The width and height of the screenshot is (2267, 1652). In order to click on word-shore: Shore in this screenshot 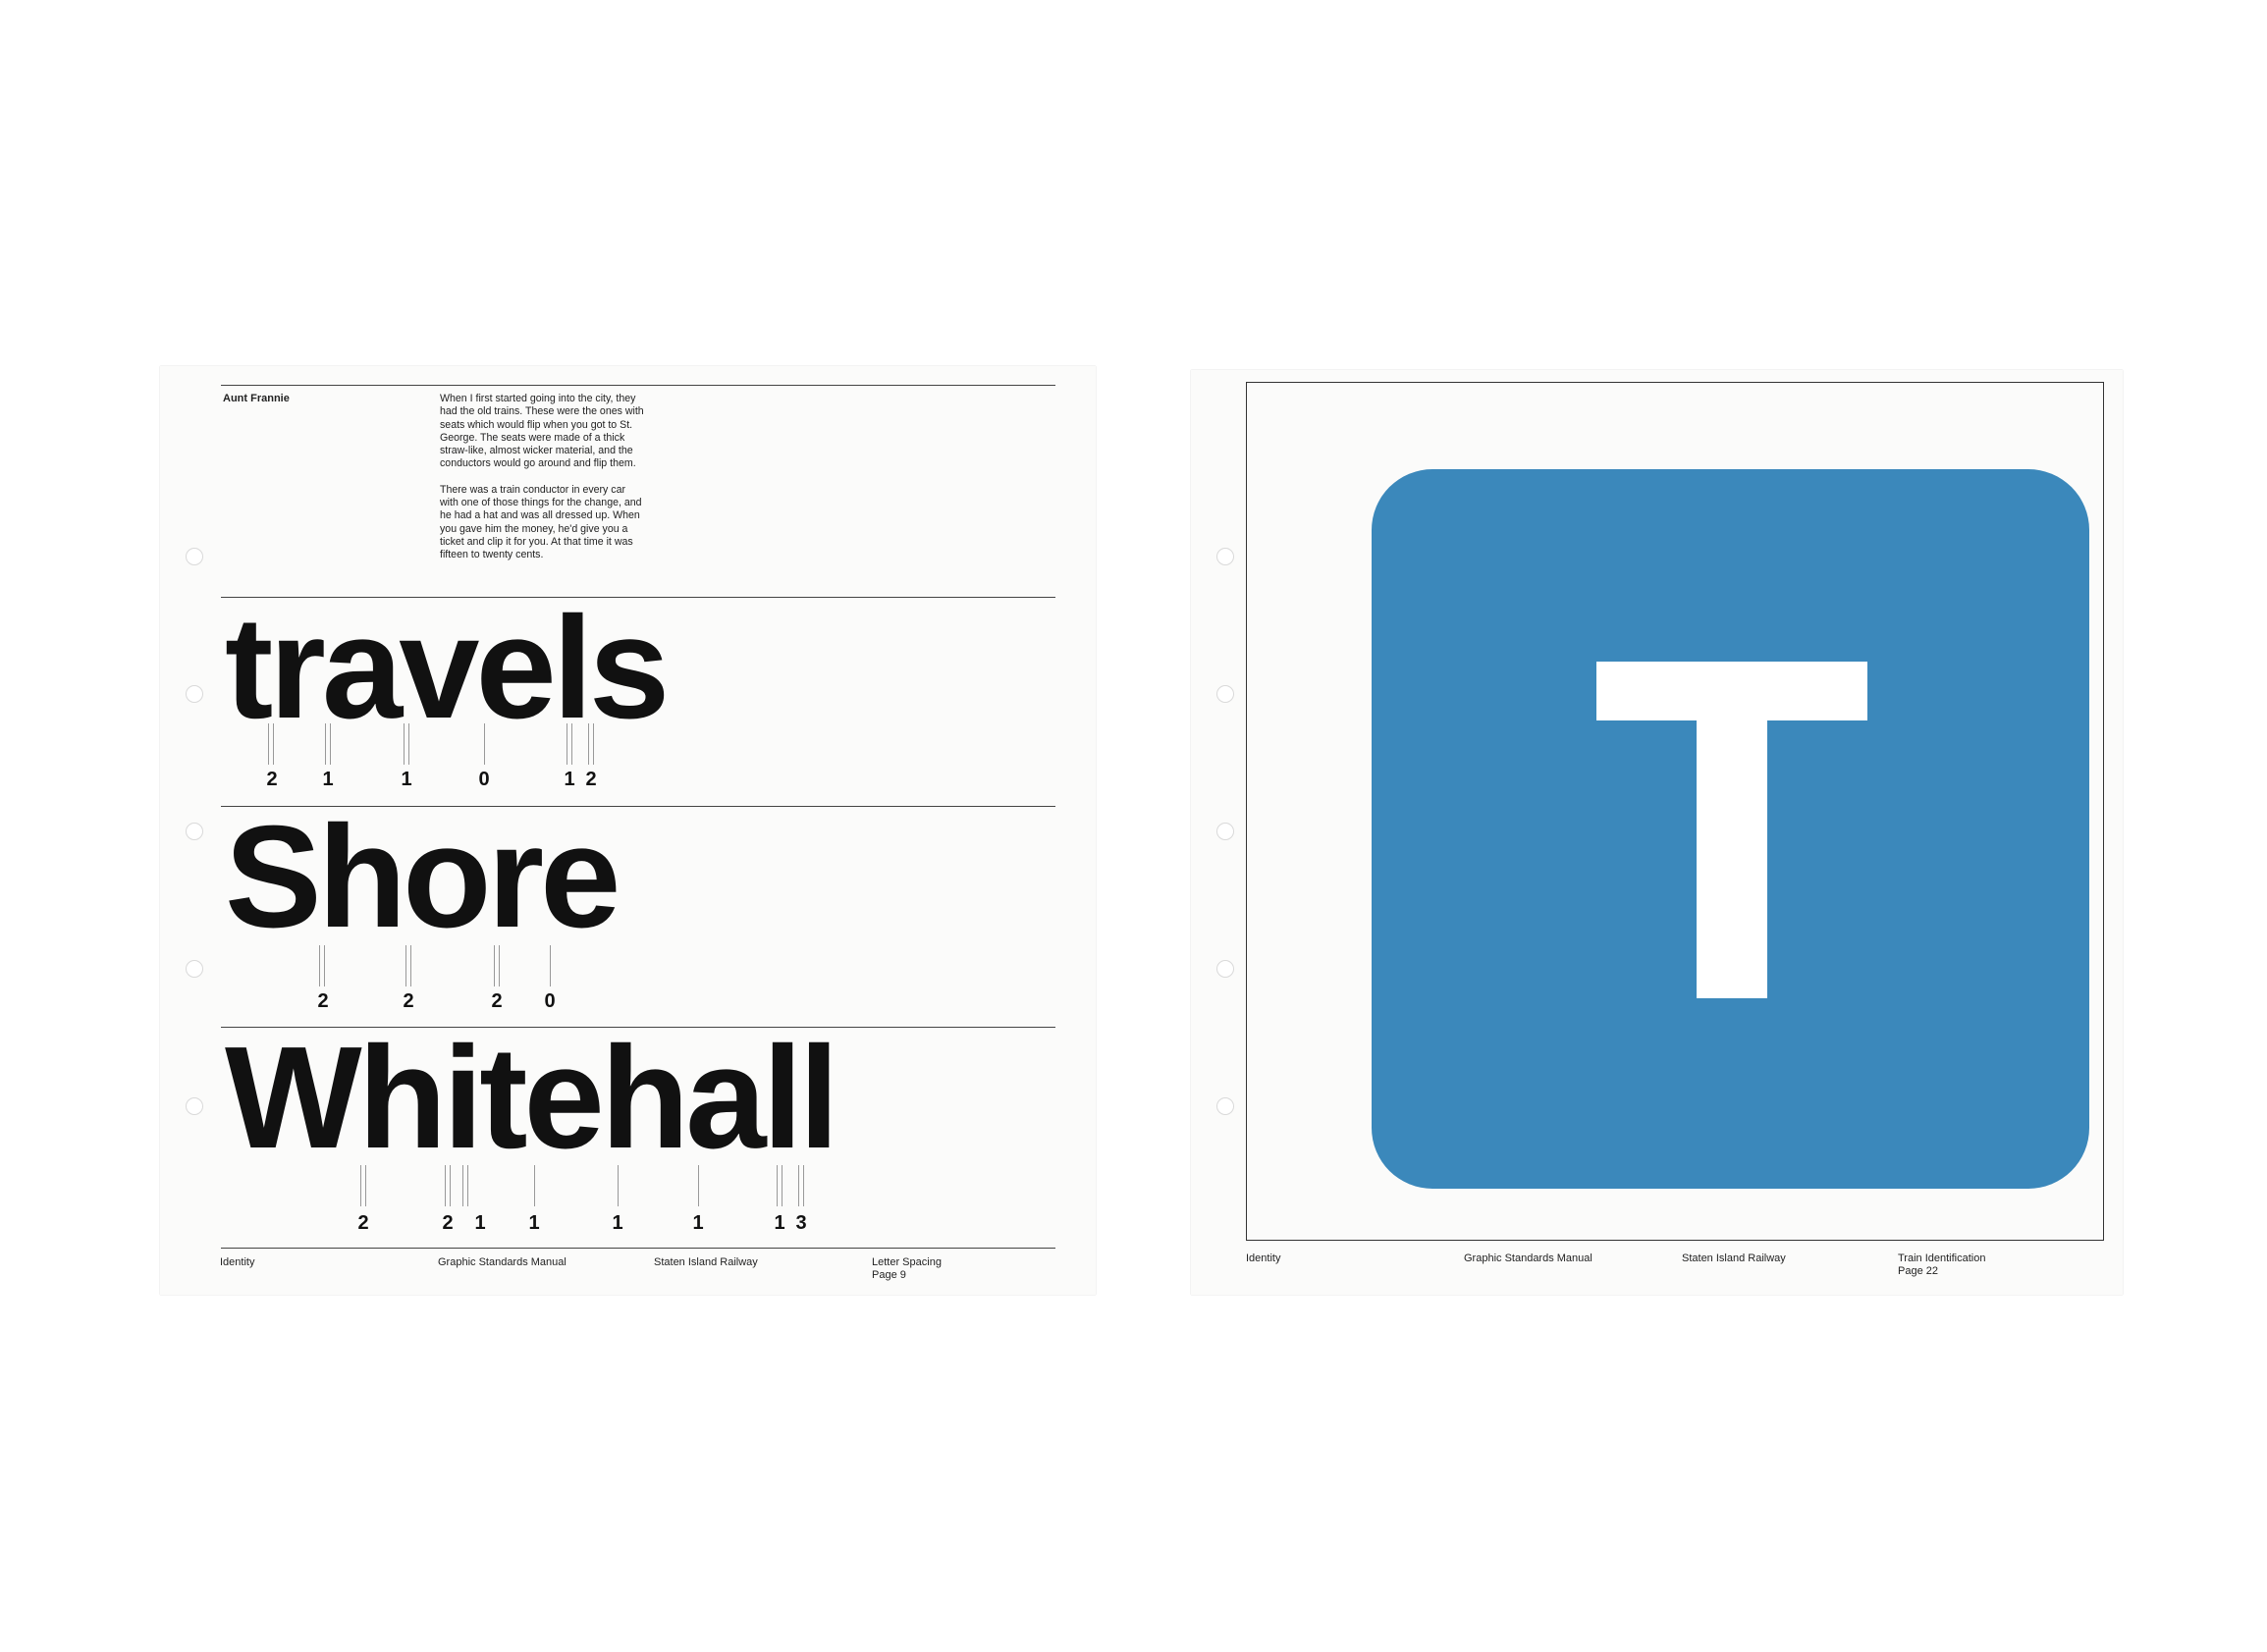, I will do `click(423, 877)`.